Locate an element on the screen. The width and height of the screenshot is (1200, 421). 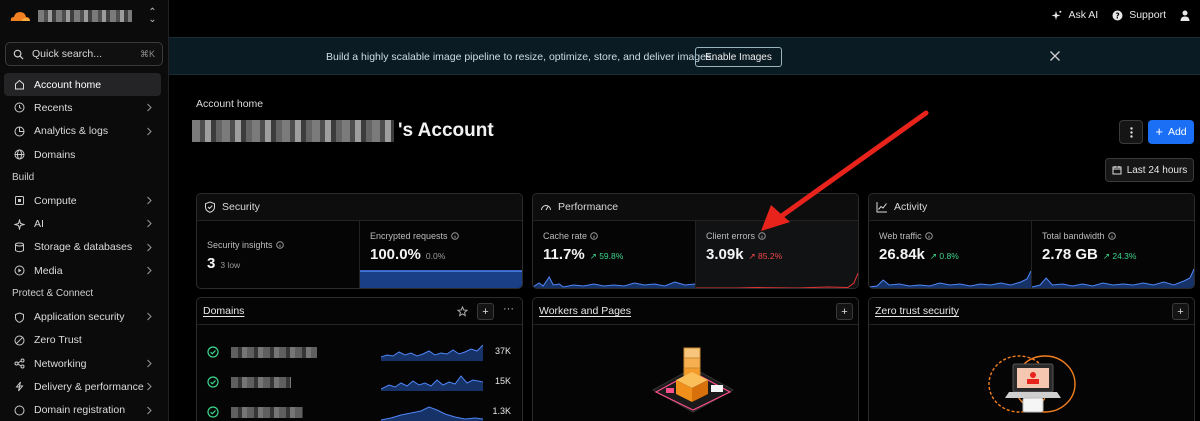
globe-icon is located at coordinates (19, 155).